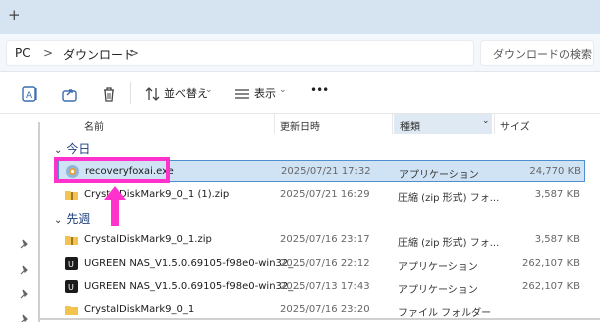  Describe the element at coordinates (94, 128) in the screenshot. I see `column-header-name: 名前` at that location.